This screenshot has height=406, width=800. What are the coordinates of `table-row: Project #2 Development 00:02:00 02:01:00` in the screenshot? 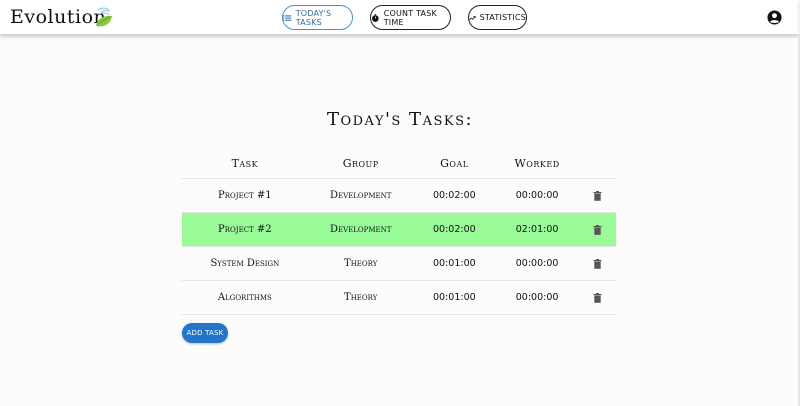 It's located at (399, 229).